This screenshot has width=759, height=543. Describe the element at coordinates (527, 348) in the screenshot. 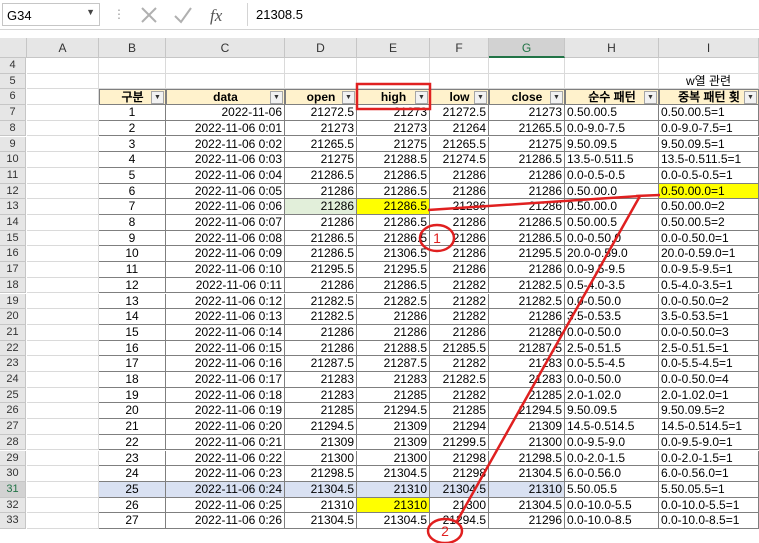

I see `cell-g22: 21287.5` at that location.